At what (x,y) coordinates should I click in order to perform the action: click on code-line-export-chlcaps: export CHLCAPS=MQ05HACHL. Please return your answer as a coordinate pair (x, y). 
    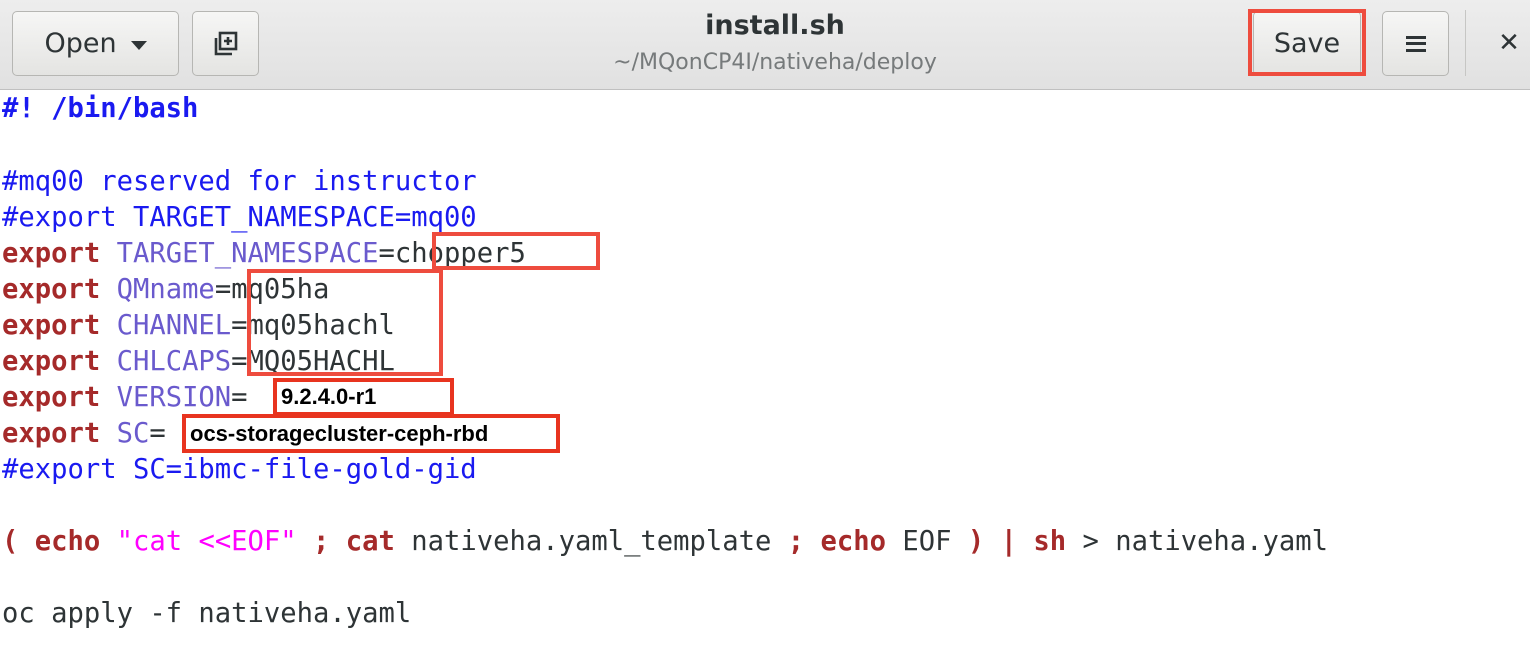
    Looking at the image, I should click on (198, 362).